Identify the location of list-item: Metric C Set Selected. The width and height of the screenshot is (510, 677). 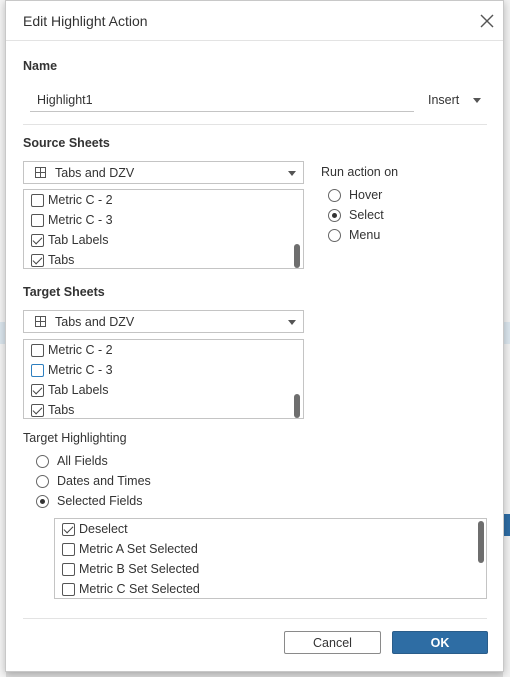
(131, 588).